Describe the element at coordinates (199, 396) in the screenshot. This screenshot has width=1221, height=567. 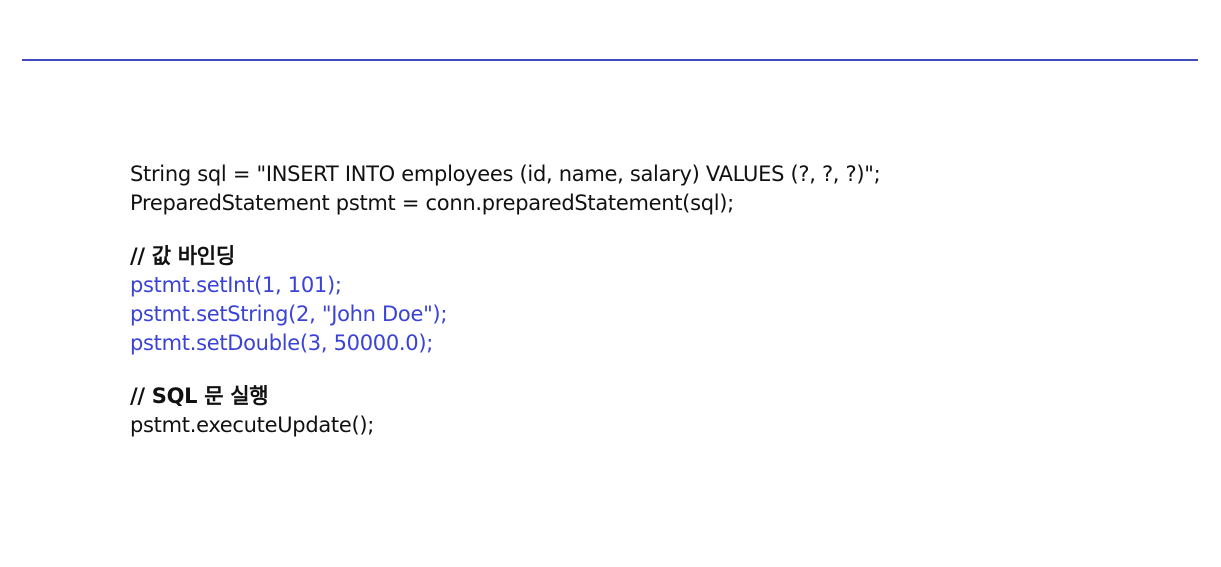
I see `code-comment-execute: // SQL 문 실행` at that location.